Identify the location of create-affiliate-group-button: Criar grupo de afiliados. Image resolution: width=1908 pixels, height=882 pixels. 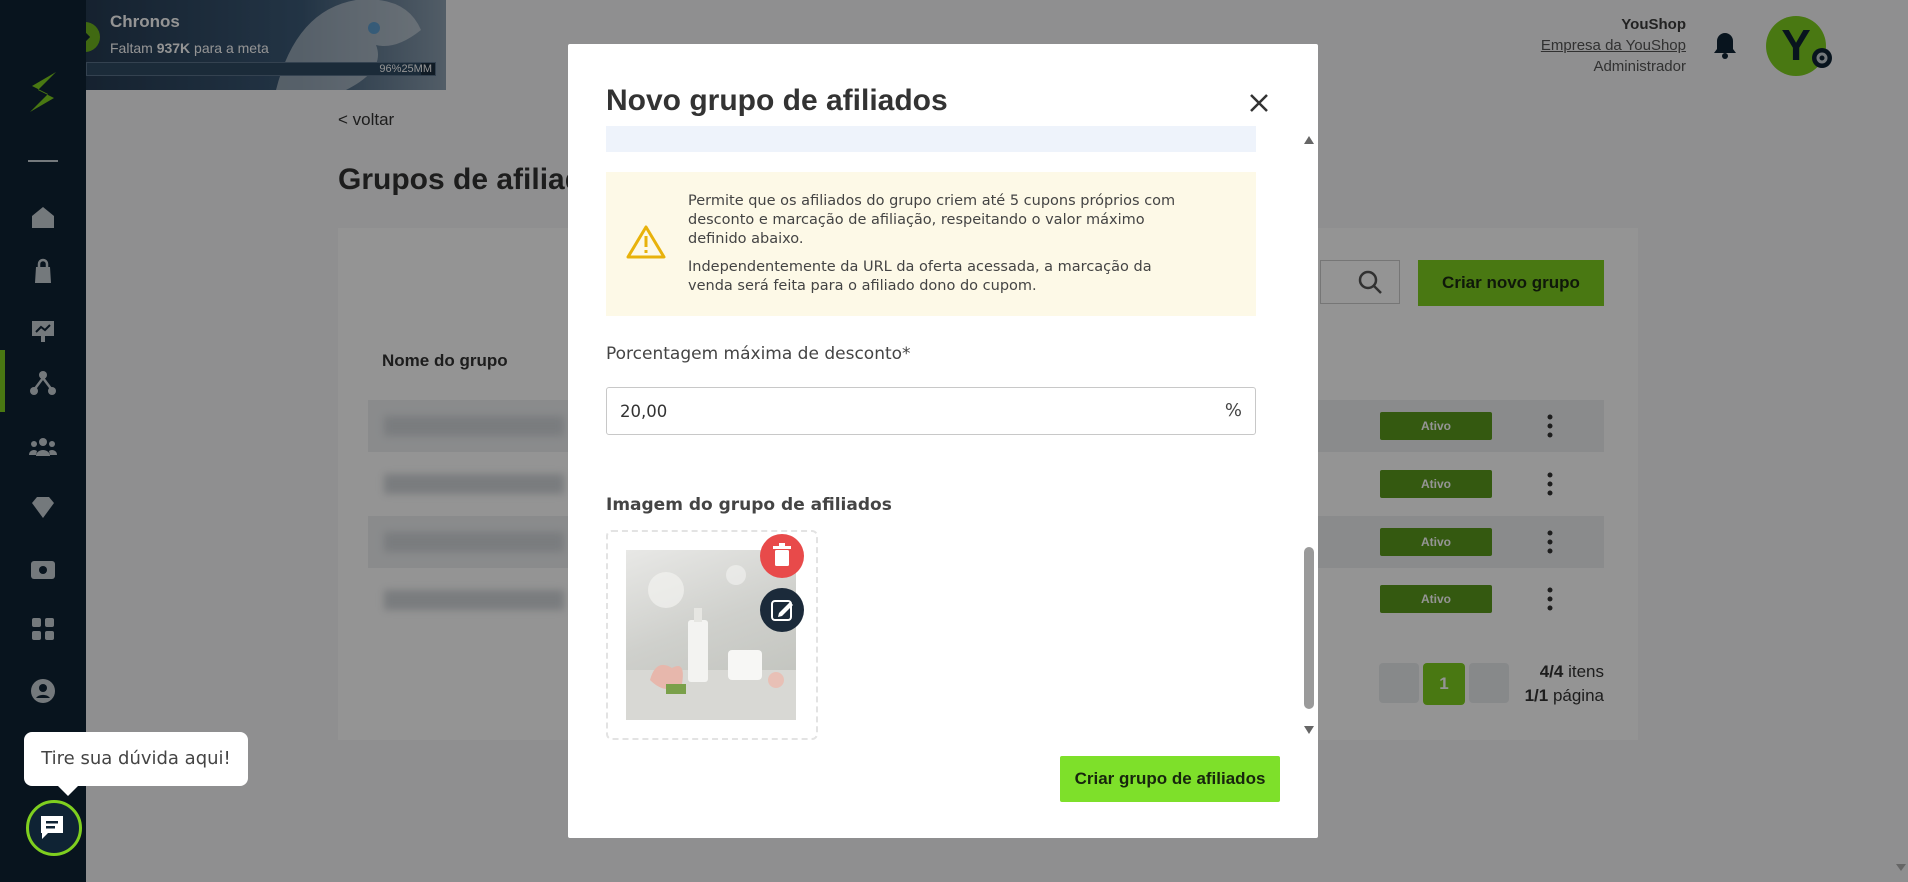
(1170, 779).